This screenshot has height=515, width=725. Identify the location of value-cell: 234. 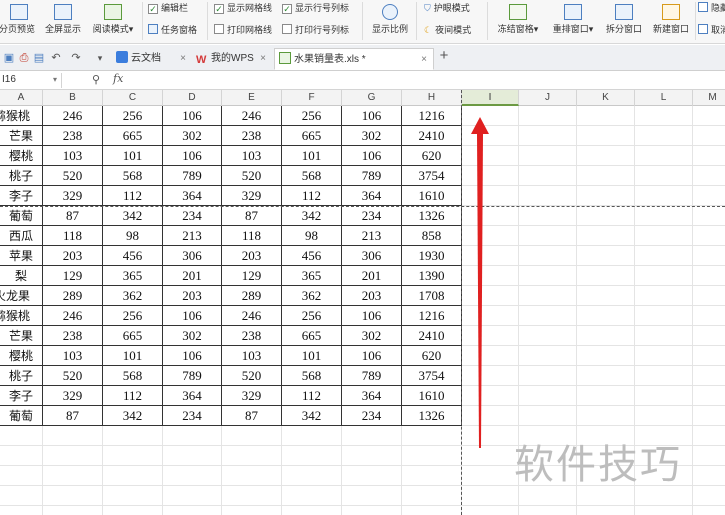
(372, 216).